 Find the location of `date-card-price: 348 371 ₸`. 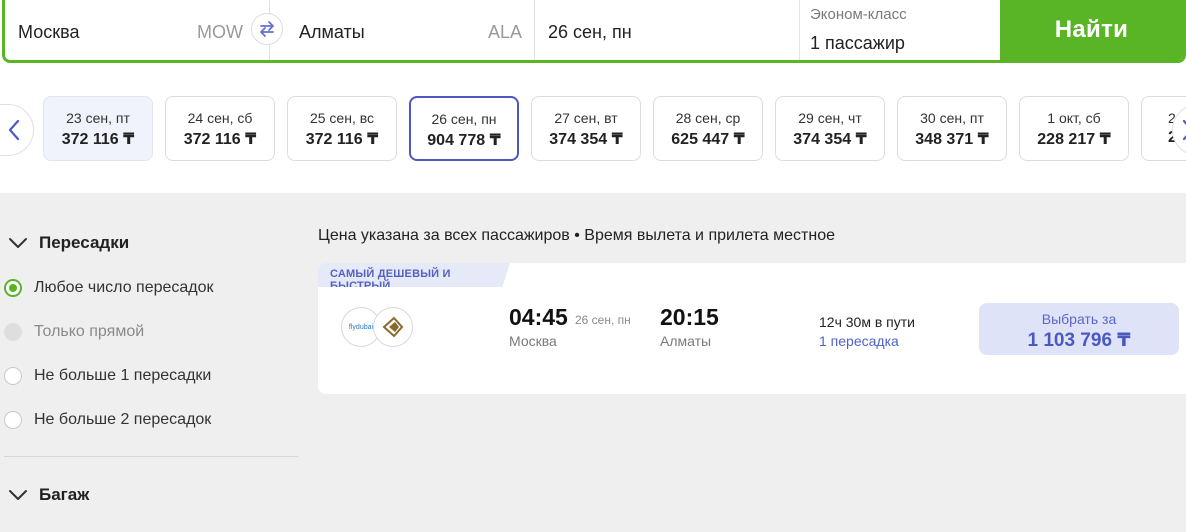

date-card-price: 348 371 ₸ is located at coordinates (952, 139).